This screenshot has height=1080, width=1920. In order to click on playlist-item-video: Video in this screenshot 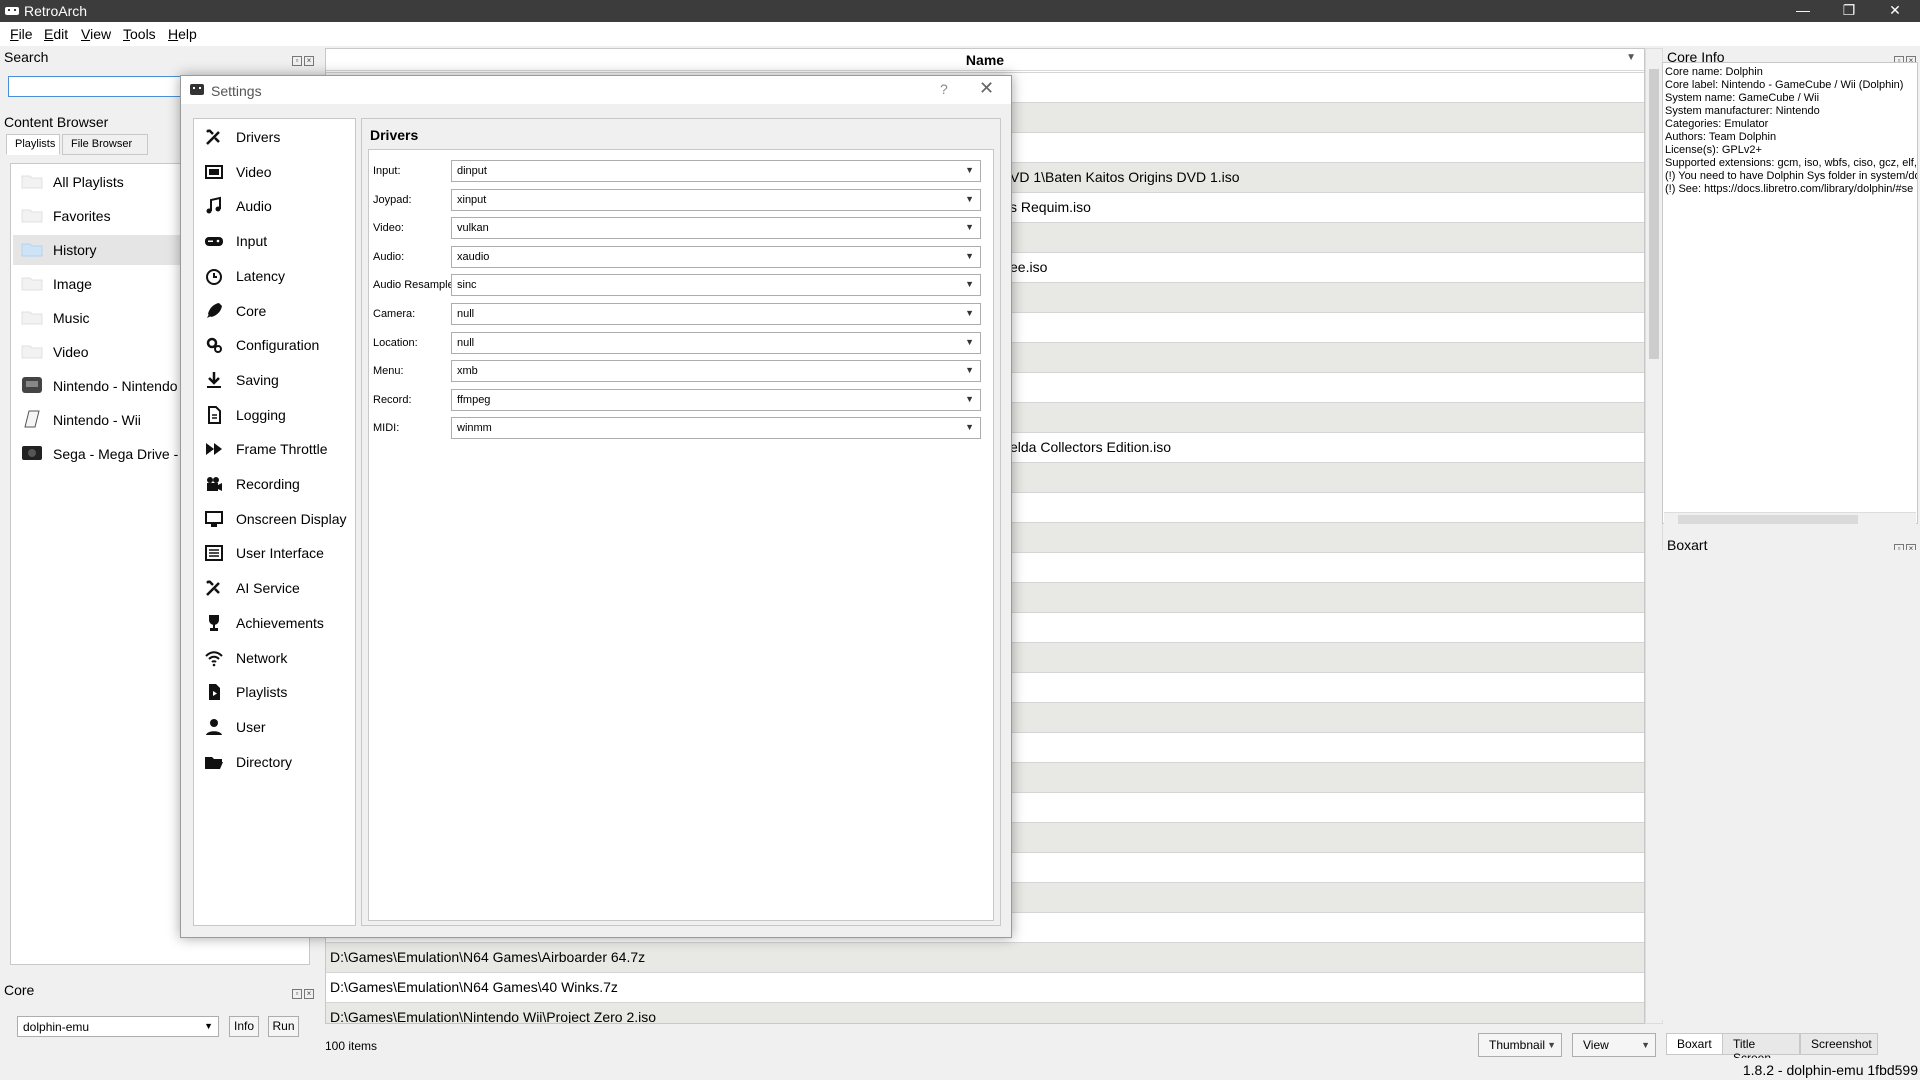, I will do `click(108, 352)`.